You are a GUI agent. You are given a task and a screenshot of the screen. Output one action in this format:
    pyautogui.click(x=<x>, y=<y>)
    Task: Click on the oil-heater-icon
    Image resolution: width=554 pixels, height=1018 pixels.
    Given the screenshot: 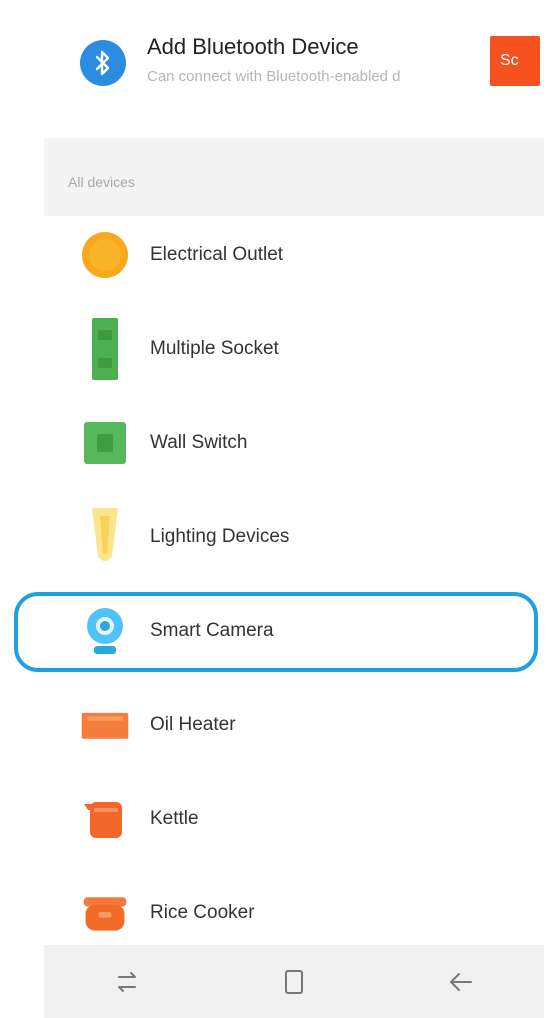 What is the action you would take?
    pyautogui.click(x=105, y=725)
    